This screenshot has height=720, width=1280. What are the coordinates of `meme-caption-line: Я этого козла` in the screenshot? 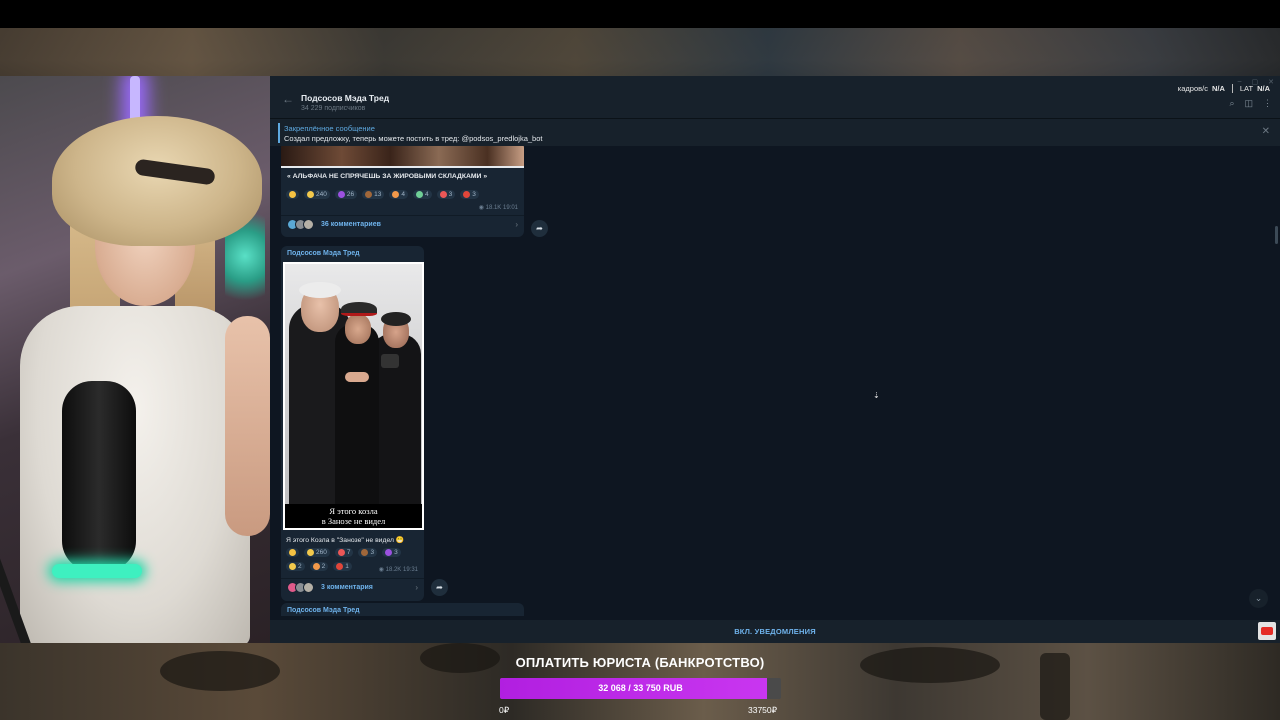 It's located at (353, 511).